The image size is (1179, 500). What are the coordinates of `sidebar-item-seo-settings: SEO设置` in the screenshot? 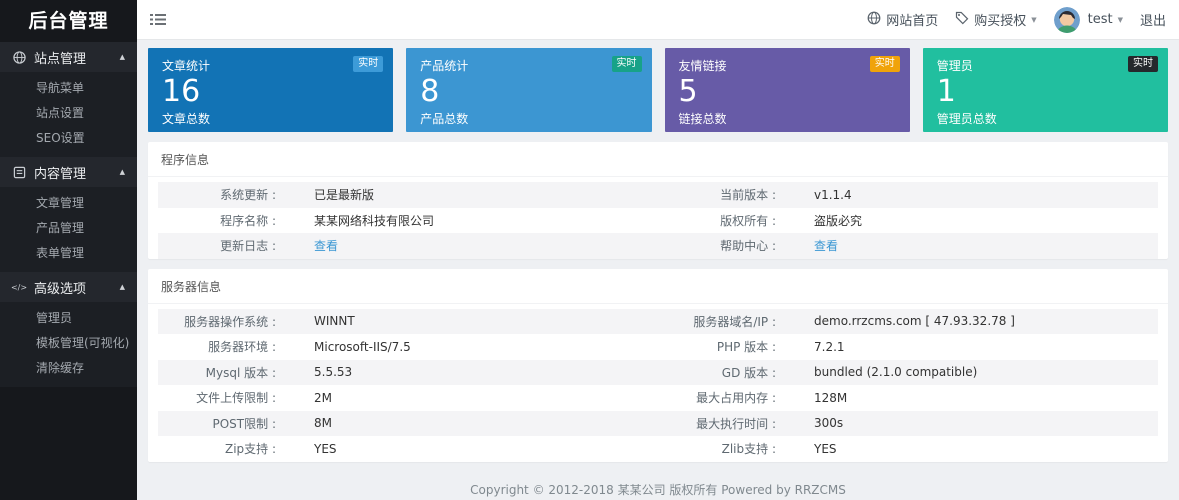 It's located at (68, 138).